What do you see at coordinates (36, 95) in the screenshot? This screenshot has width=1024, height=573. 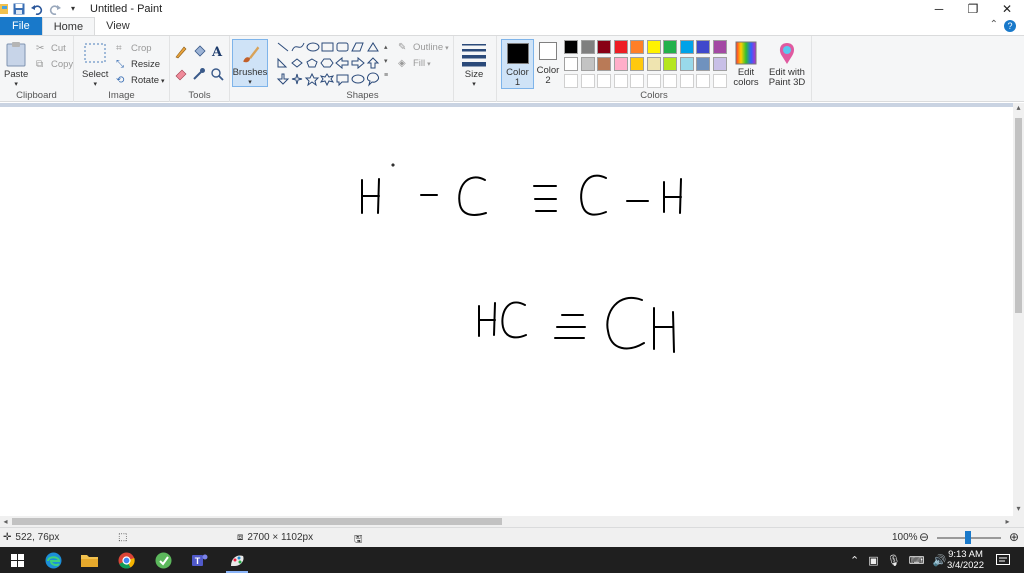 I see `clipboard-group-label: Clipboard` at bounding box center [36, 95].